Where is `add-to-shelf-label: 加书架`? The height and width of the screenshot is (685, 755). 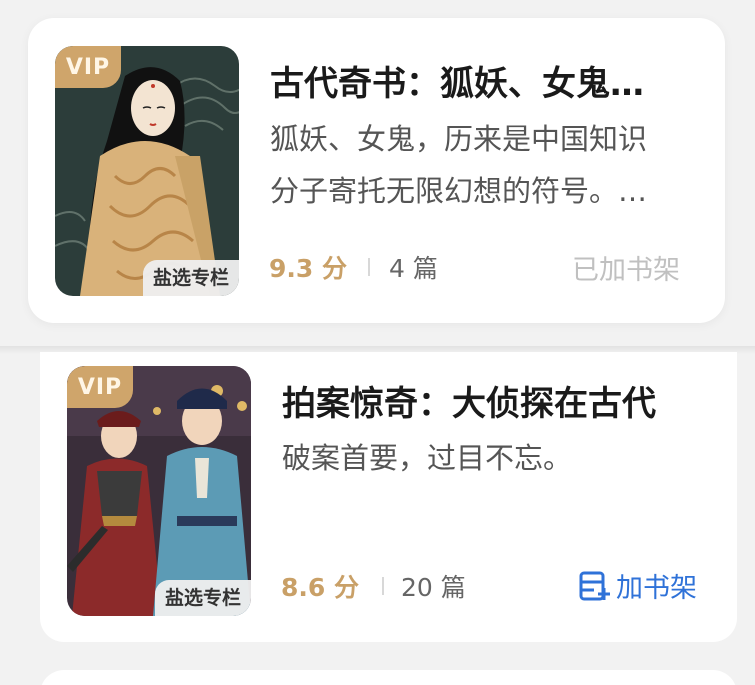
add-to-shelf-label: 加书架 is located at coordinates (656, 588).